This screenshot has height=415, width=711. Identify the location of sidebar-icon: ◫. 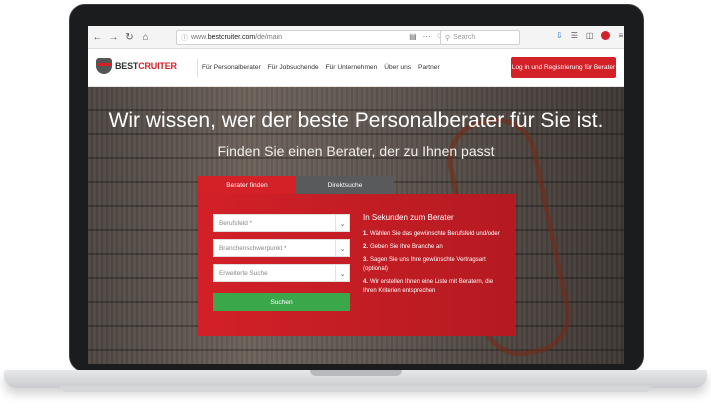
(590, 35).